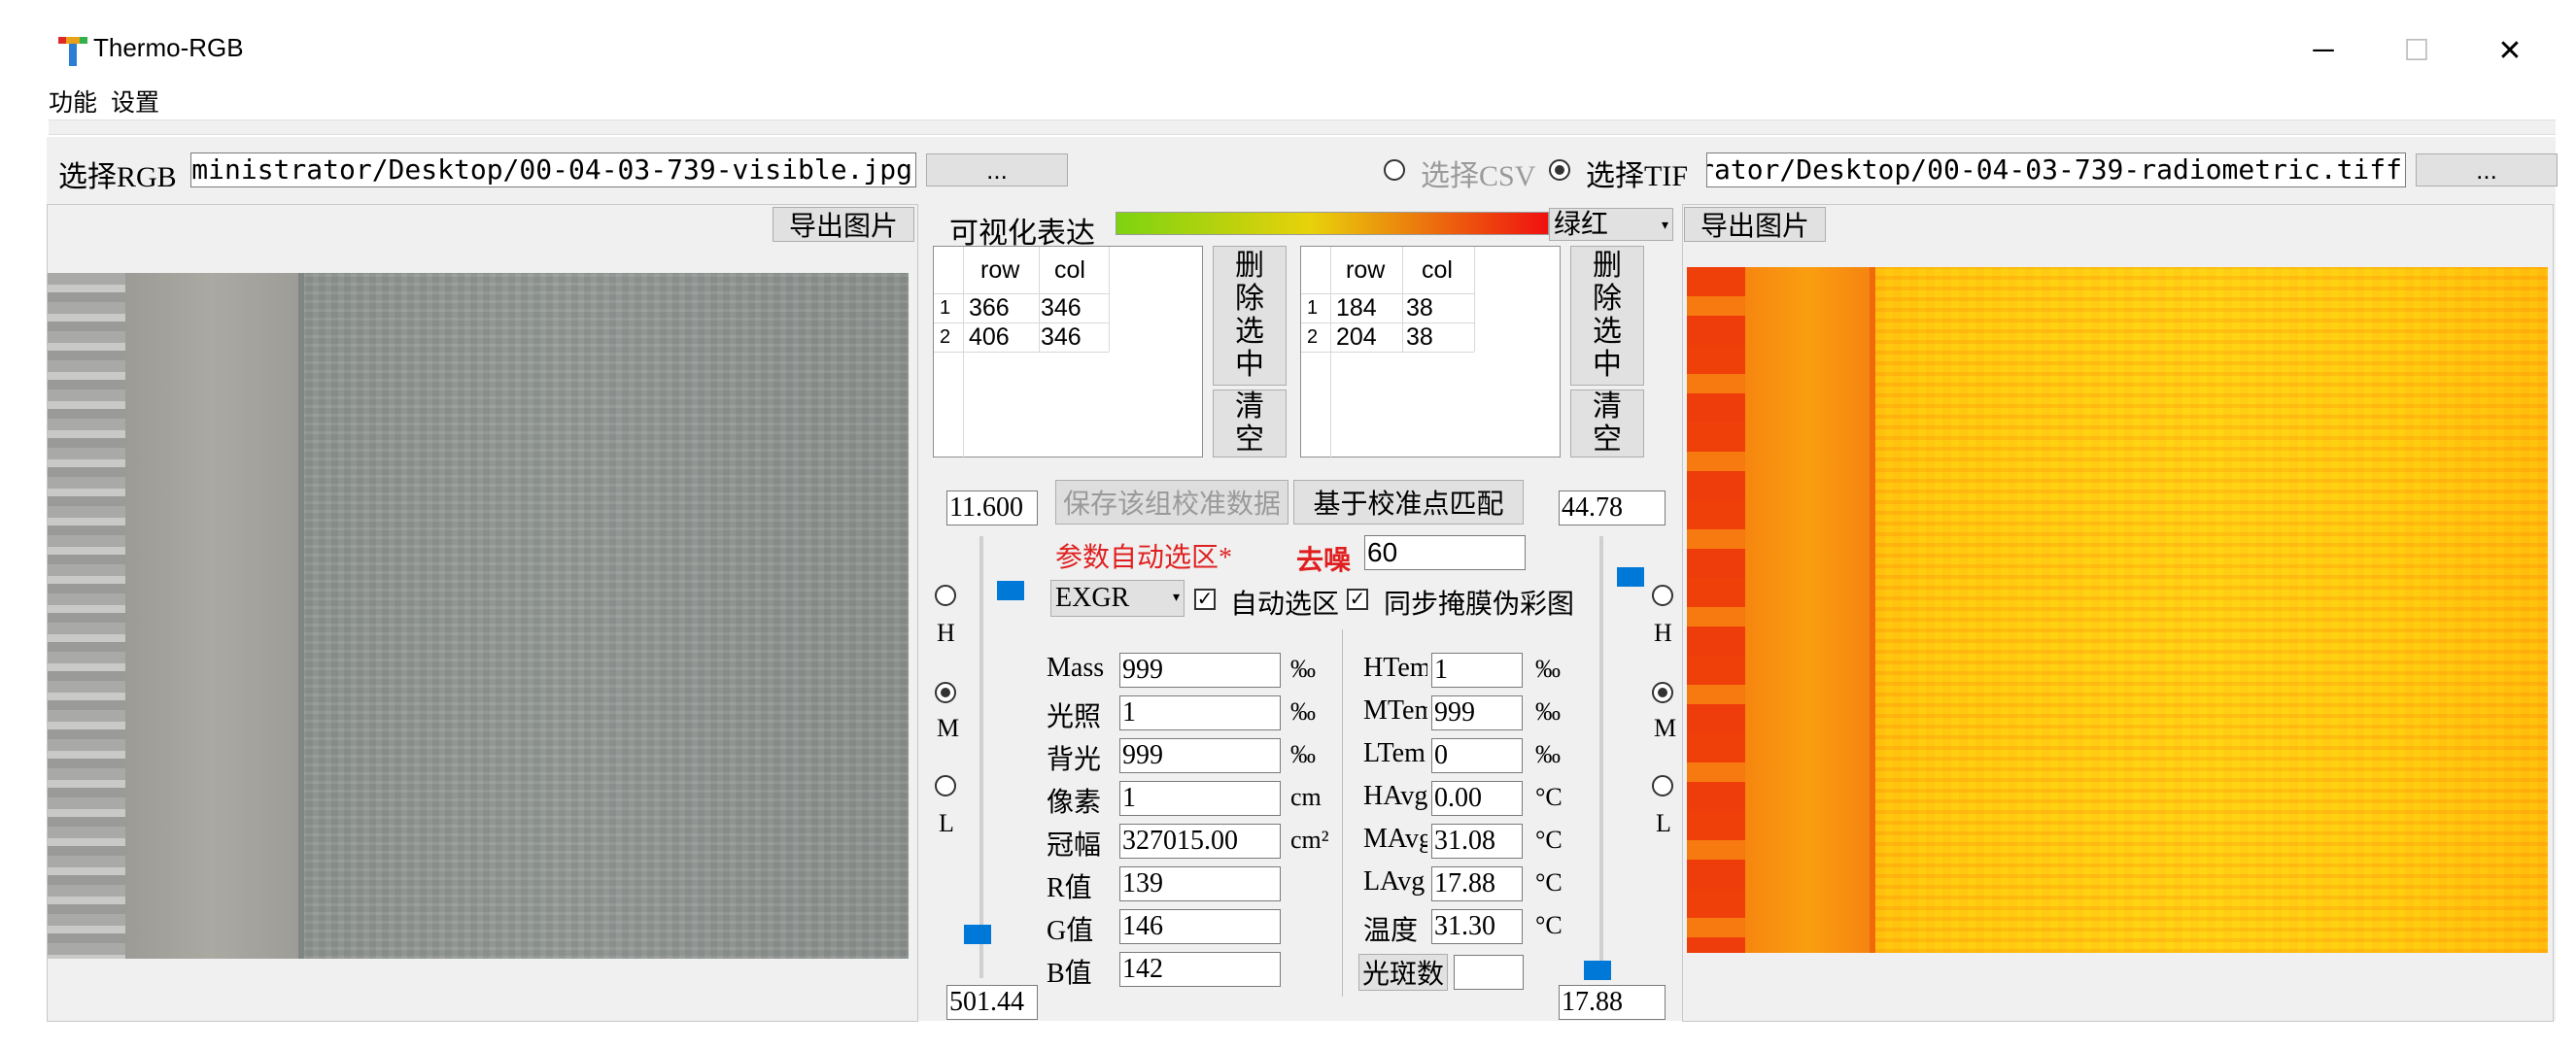 The height and width of the screenshot is (1050, 2576). I want to click on spot-count-input, so click(1489, 972).